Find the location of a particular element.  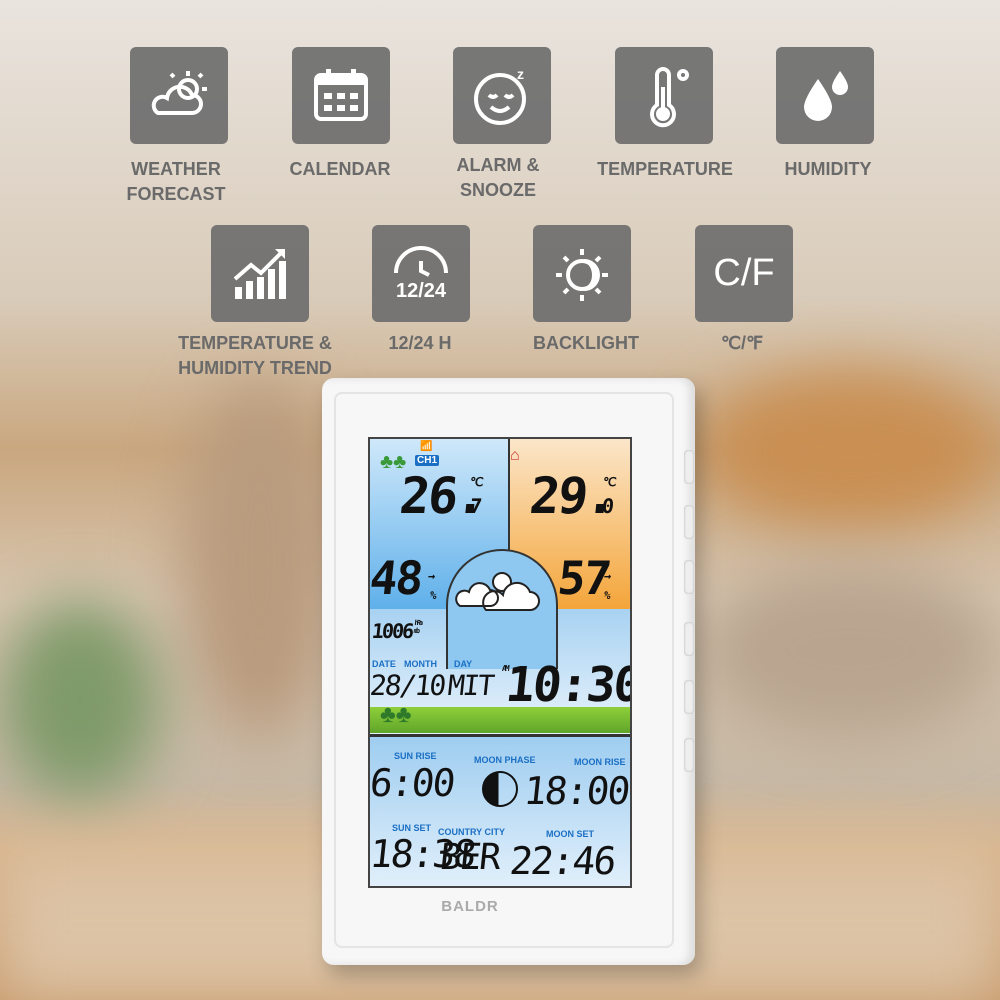

celsius-fahrenheit-icon: C/F is located at coordinates (744, 273).